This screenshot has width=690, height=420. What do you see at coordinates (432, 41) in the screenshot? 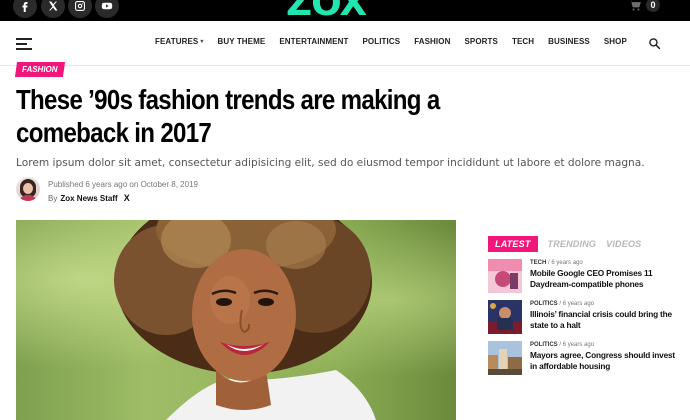
I see `nav-item-fashion: FASHION` at bounding box center [432, 41].